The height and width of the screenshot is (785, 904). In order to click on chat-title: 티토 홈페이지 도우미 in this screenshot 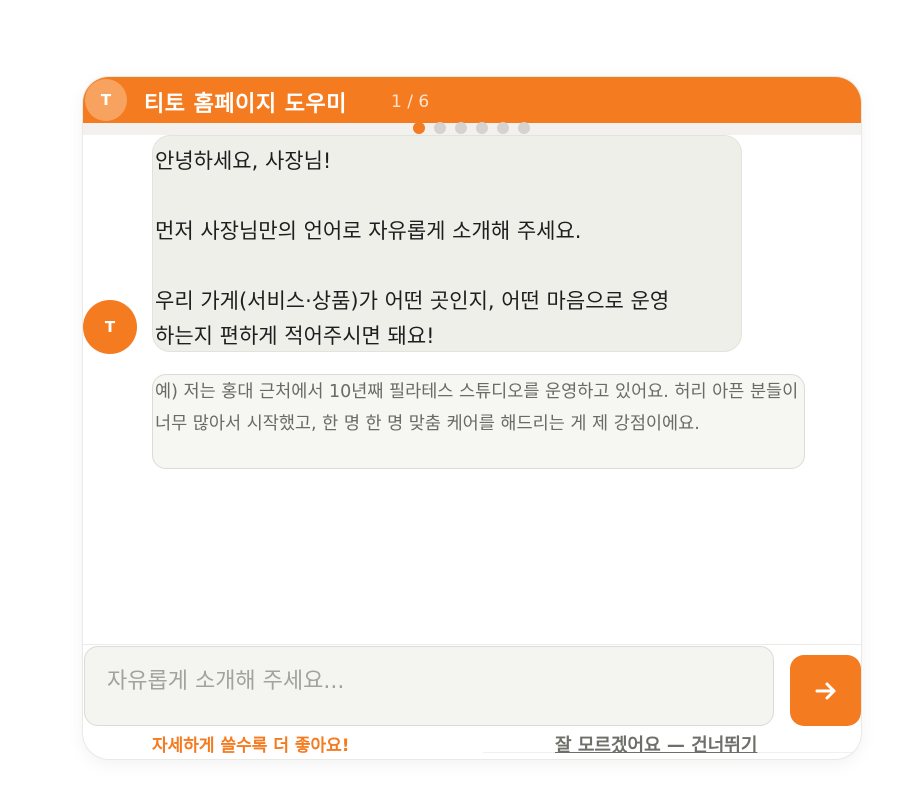, I will do `click(245, 104)`.